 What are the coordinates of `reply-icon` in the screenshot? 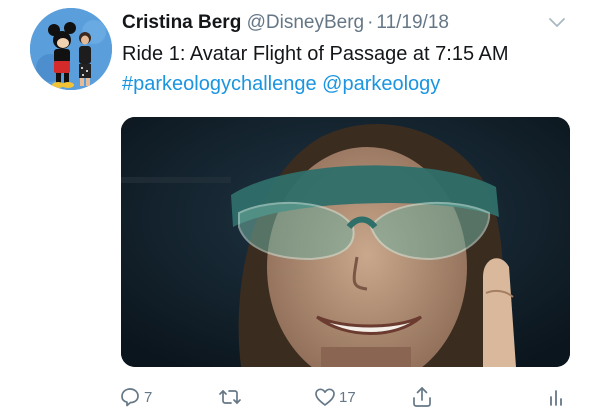 It's located at (130, 397).